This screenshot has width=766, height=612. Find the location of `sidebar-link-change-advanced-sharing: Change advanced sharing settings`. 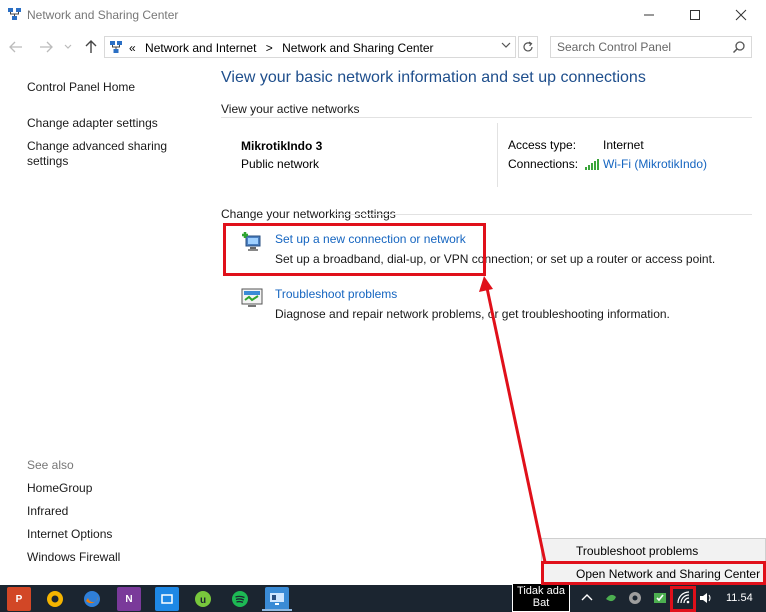

sidebar-link-change-advanced-sharing: Change advanced sharing settings is located at coordinates (112, 154).